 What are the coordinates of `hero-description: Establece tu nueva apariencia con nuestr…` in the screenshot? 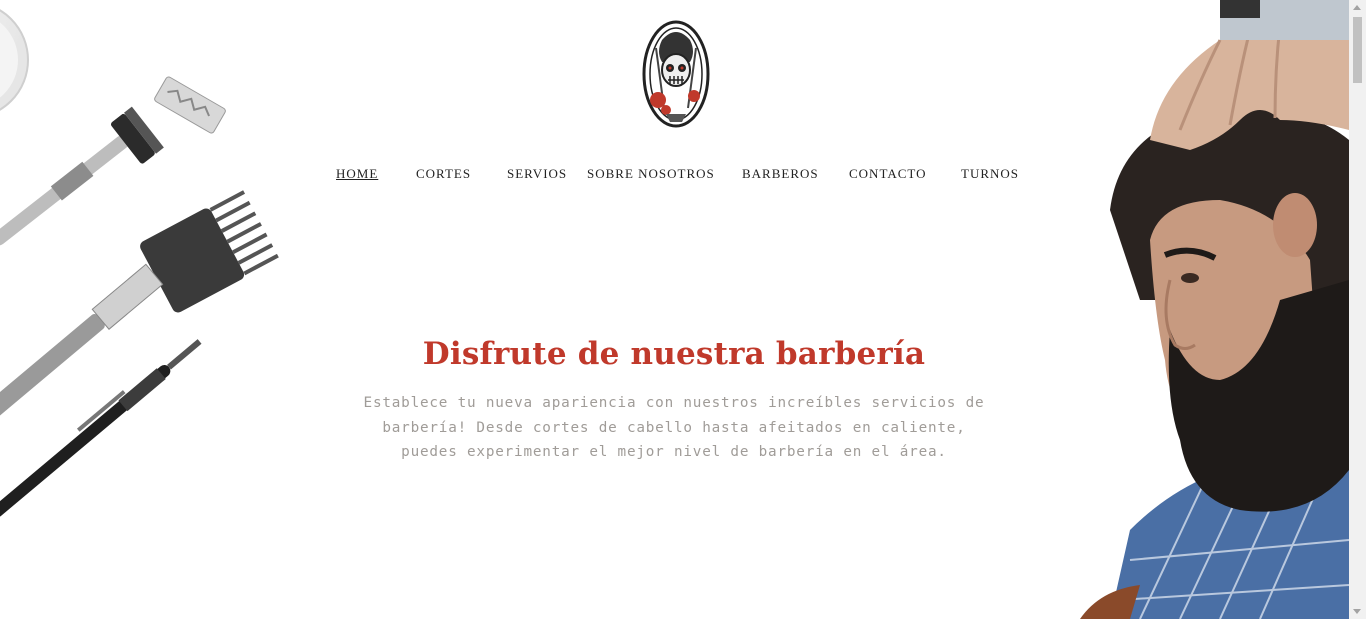 It's located at (674, 427).